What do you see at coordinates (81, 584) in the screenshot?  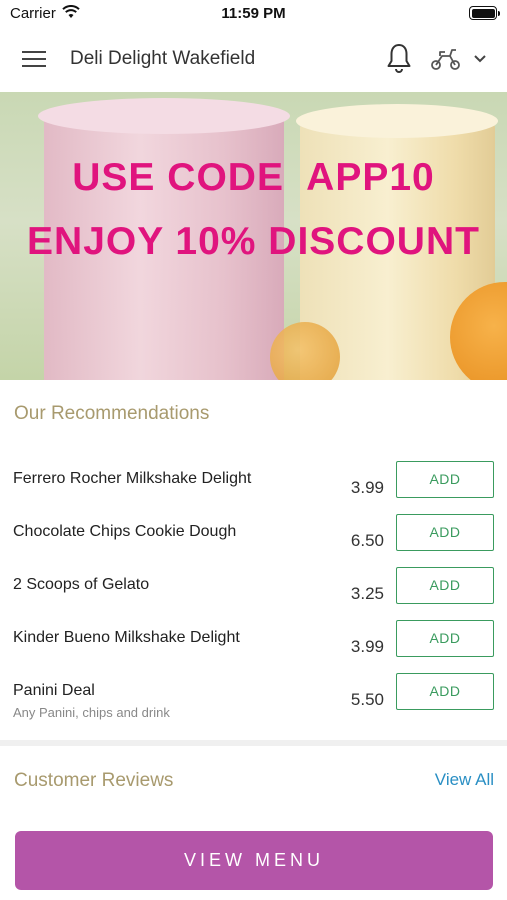 I see `item-name: 2 Scoops of Gelato` at bounding box center [81, 584].